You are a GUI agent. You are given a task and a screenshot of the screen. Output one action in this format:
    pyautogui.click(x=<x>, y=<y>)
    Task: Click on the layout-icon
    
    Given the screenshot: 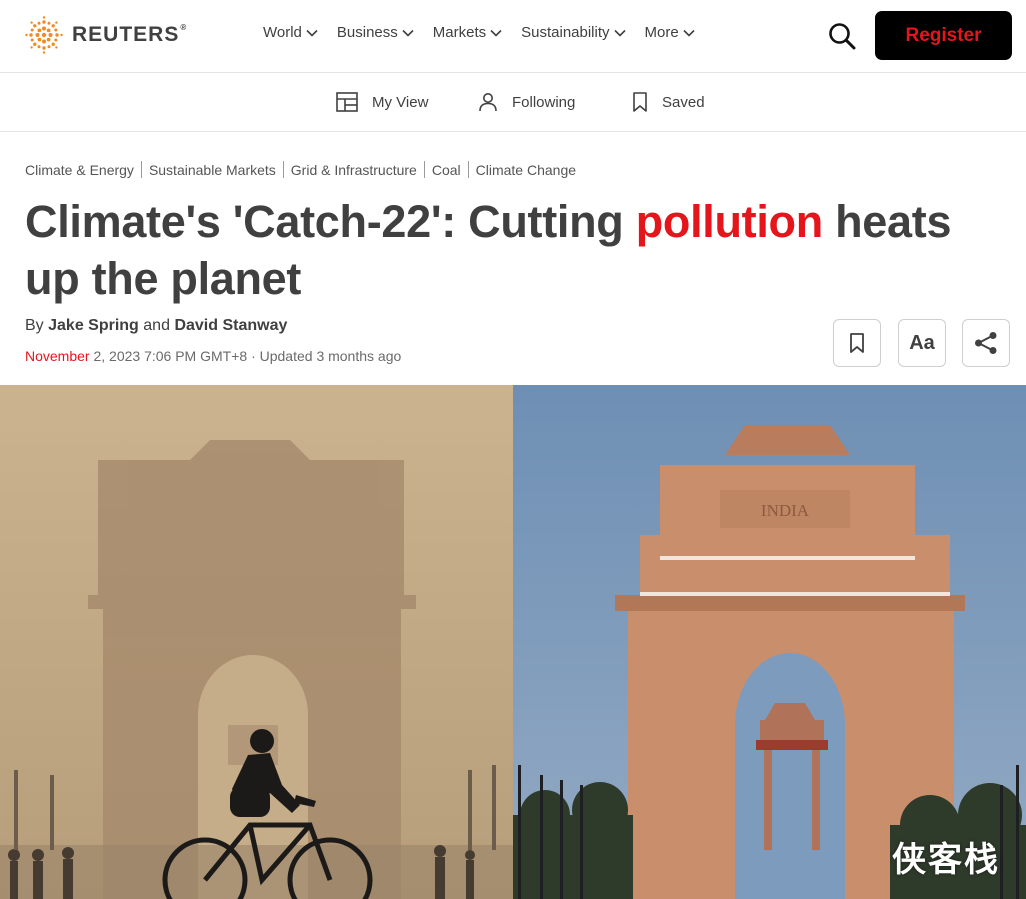 What is the action you would take?
    pyautogui.click(x=347, y=102)
    